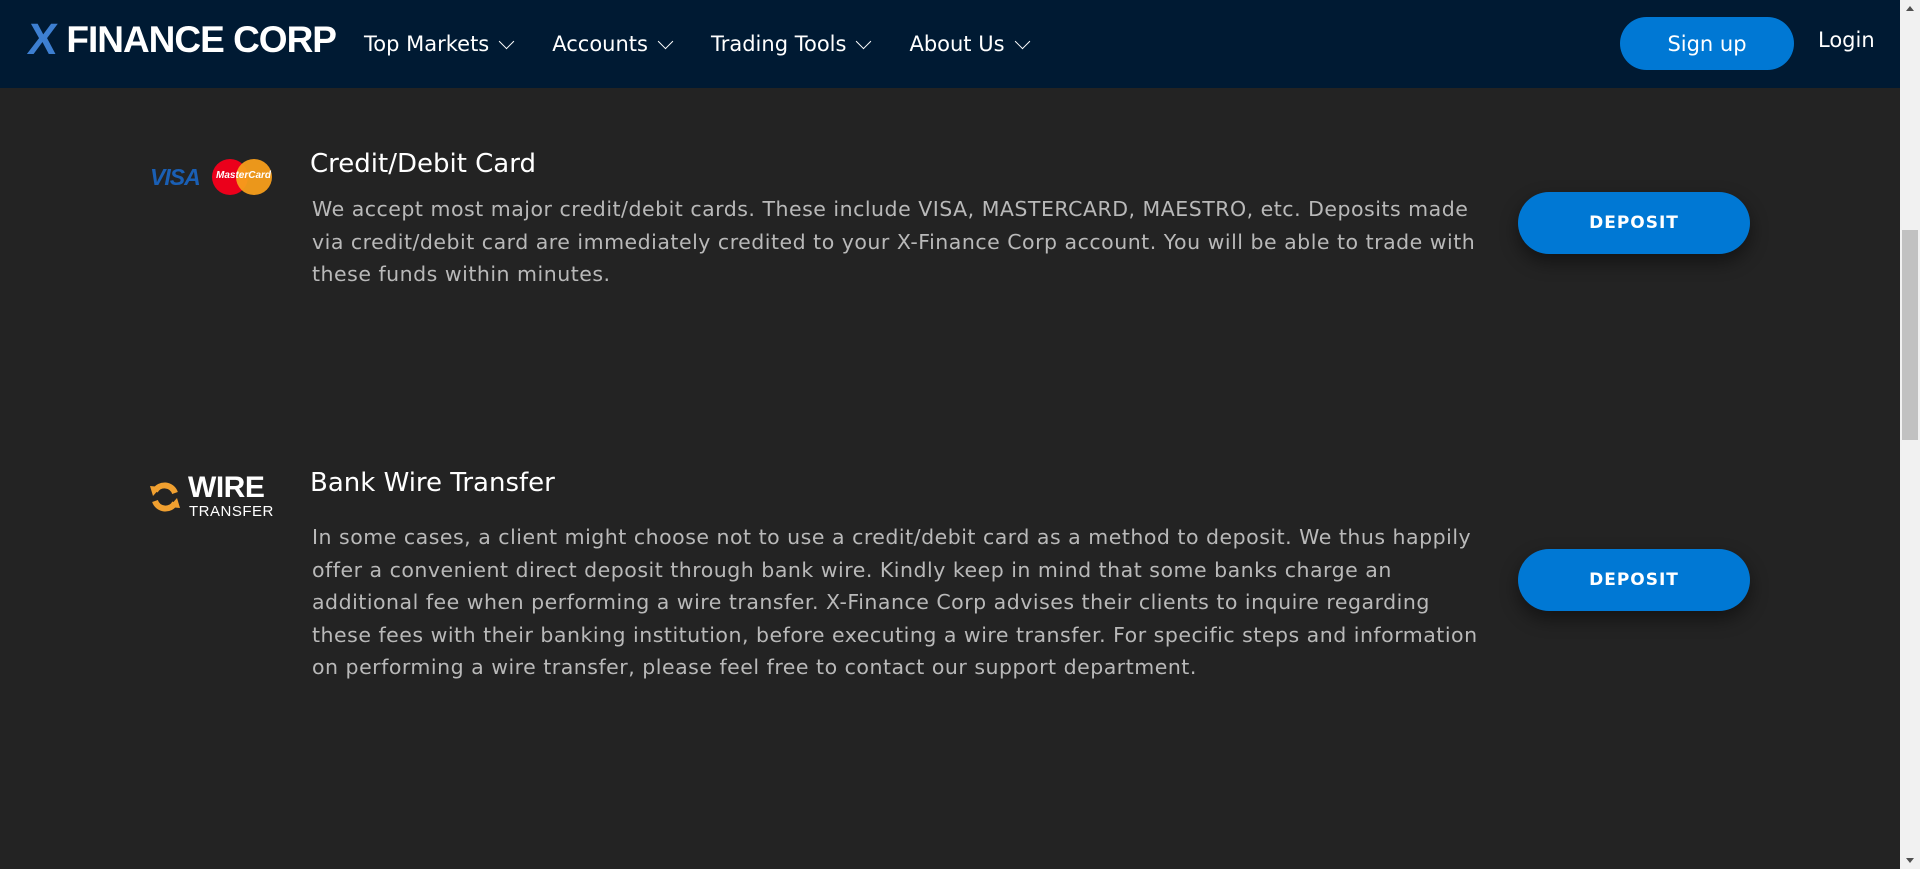 The width and height of the screenshot is (1920, 869). I want to click on refresh-arrows-icon, so click(165, 497).